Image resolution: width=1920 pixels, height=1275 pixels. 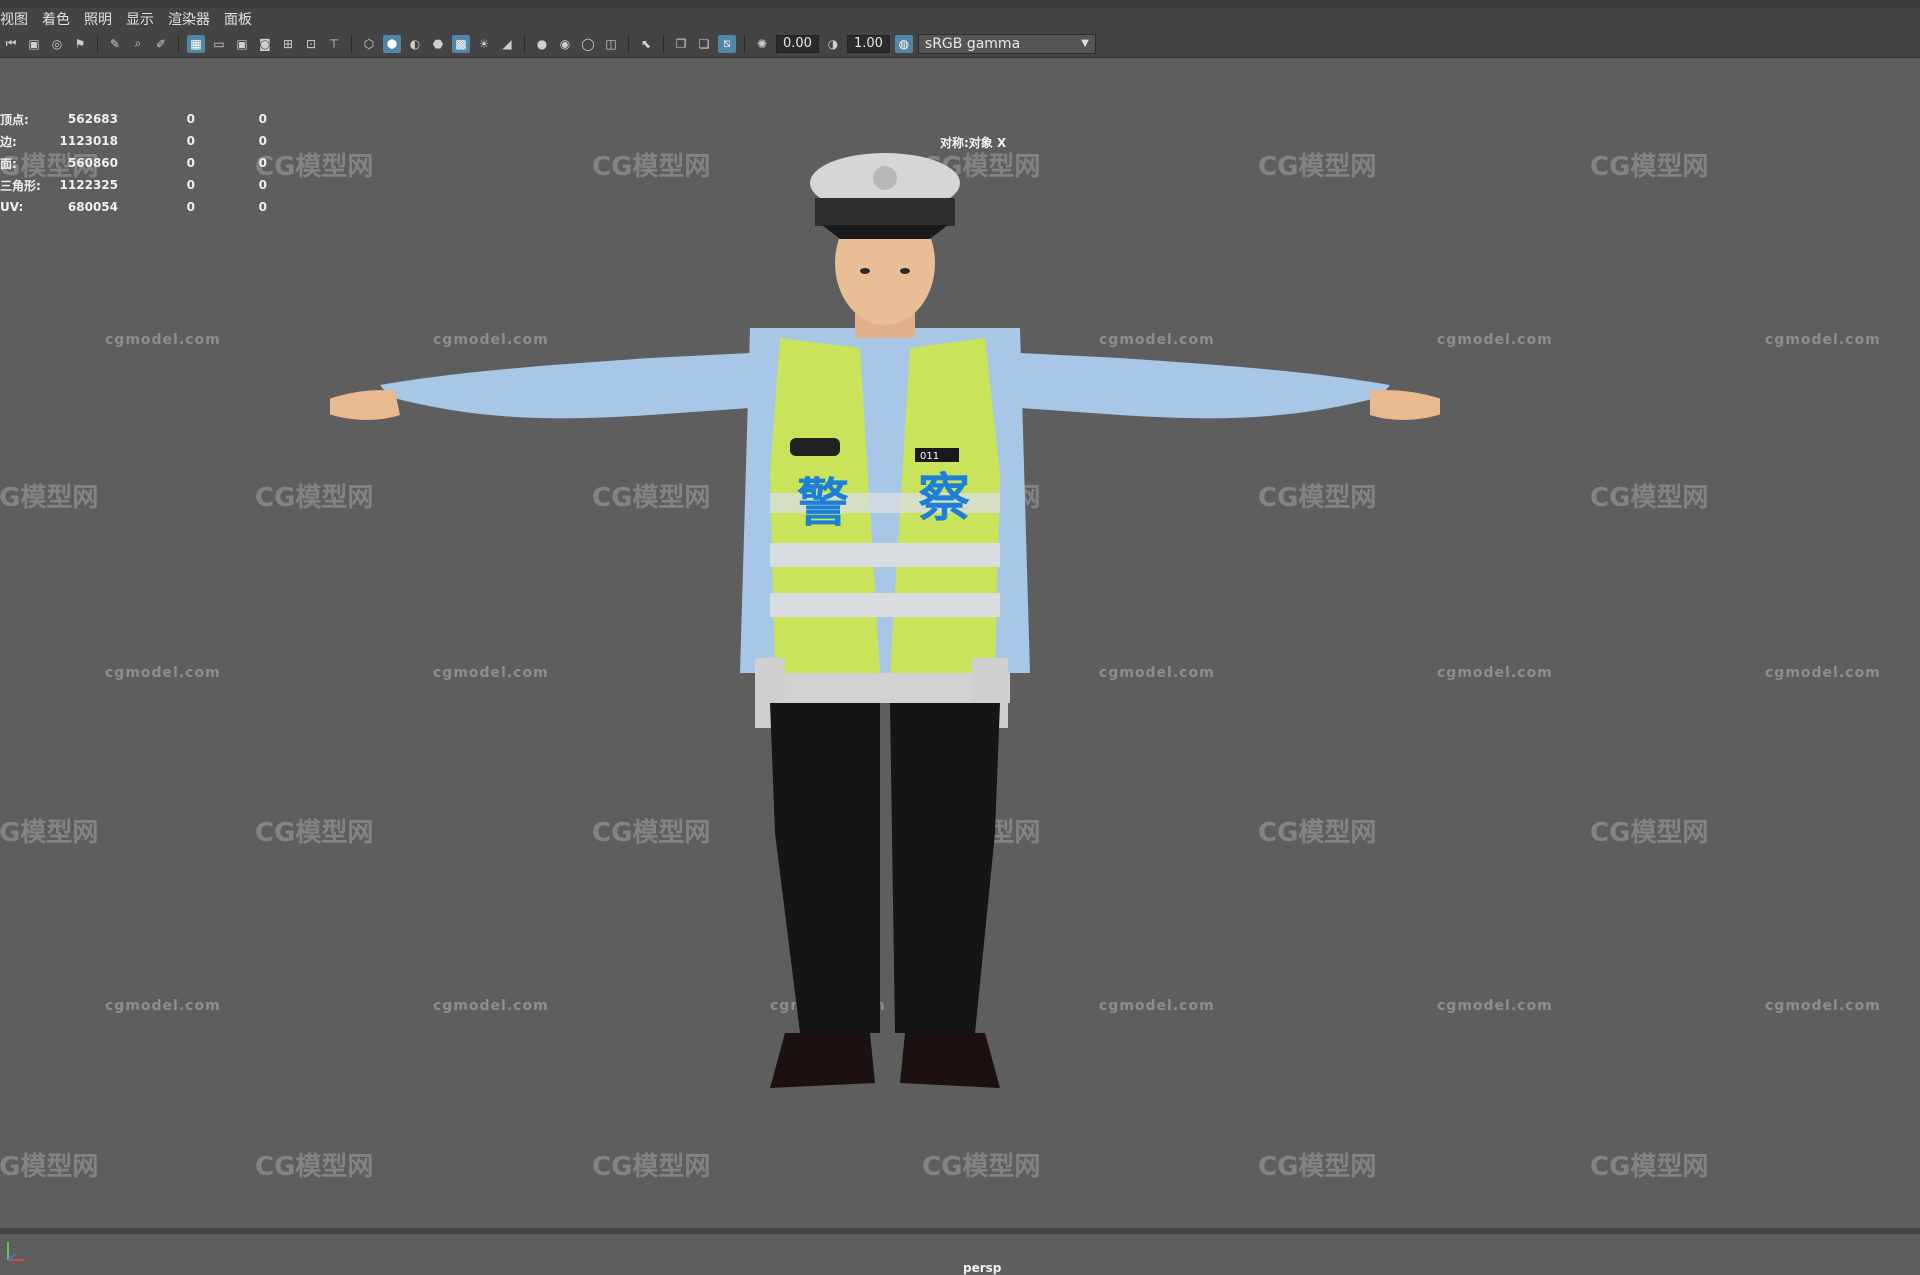 What do you see at coordinates (196, 19) in the screenshot?
I see `menu-renderer: 渲染器` at bounding box center [196, 19].